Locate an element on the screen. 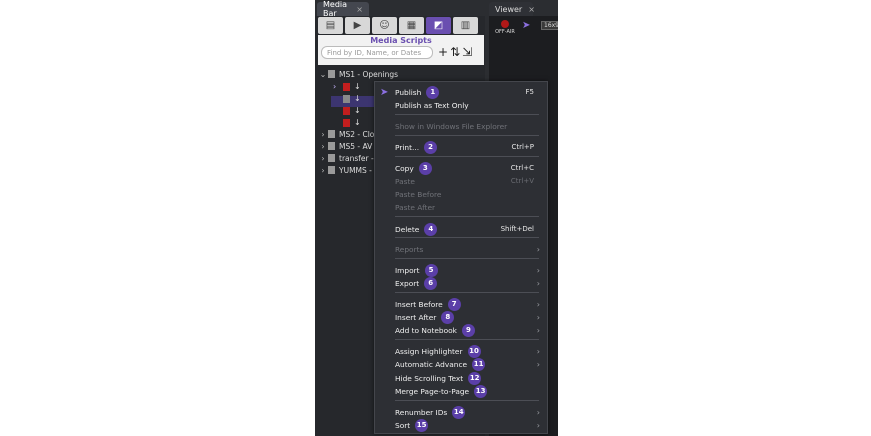 This screenshot has width=871, height=436. callout-badge: 3 is located at coordinates (425, 168).